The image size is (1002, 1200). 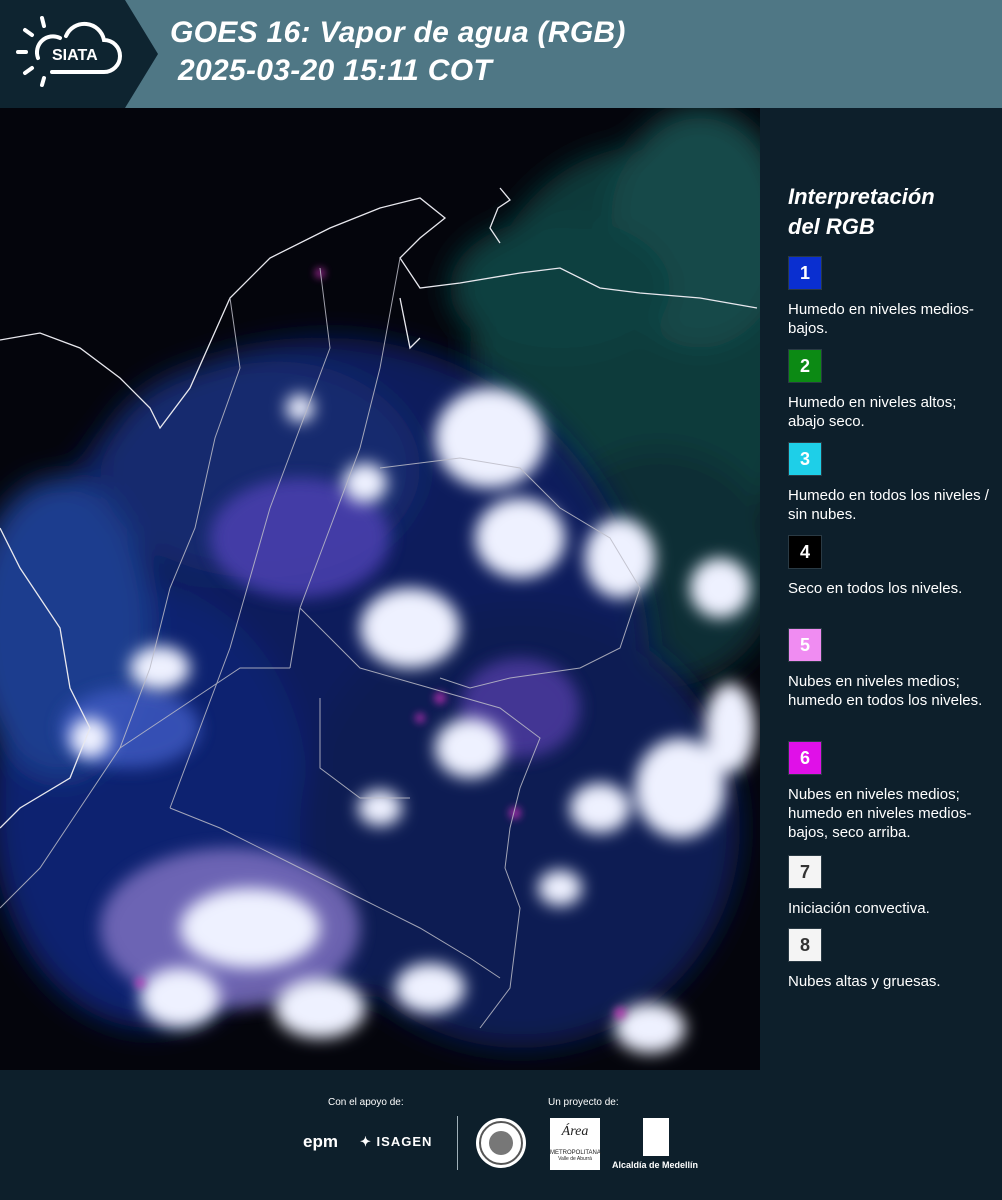 I want to click on legend-text-1: Humedo en niveles medios-bajos., so click(x=881, y=319).